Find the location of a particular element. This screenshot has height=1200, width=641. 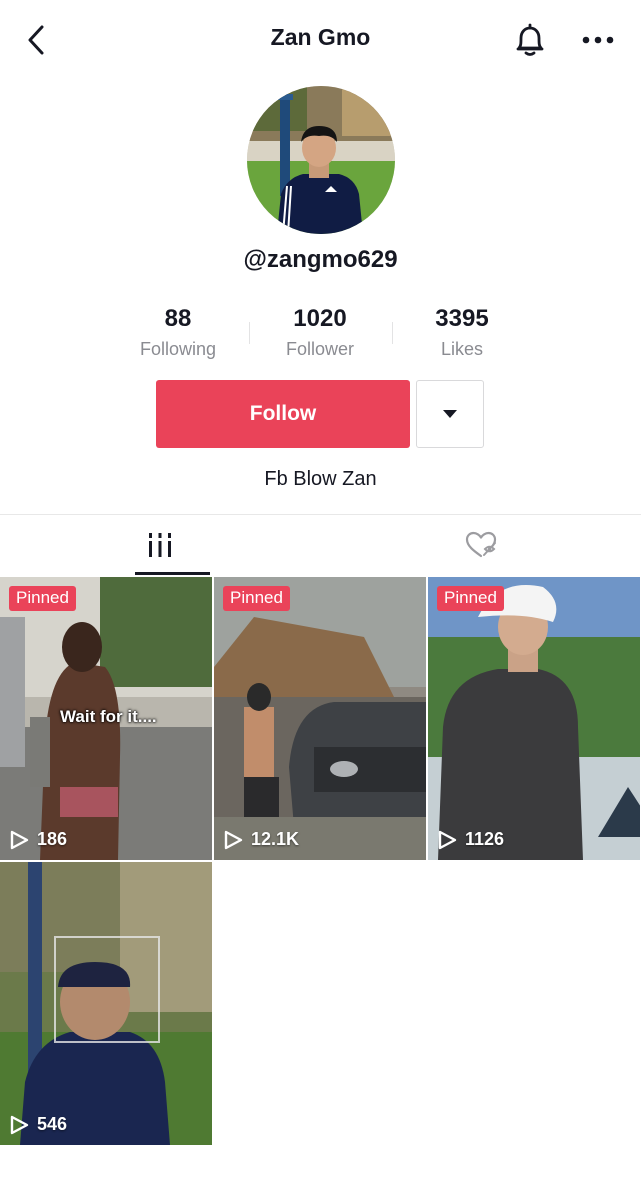

video-thumbnail: 546 is located at coordinates (106, 1003).